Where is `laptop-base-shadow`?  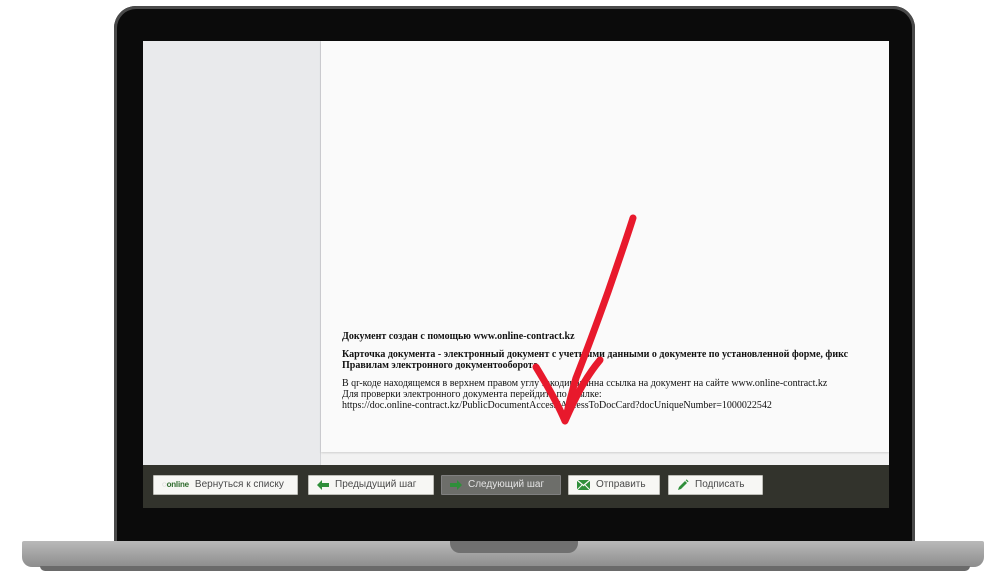 laptop-base-shadow is located at coordinates (505, 568).